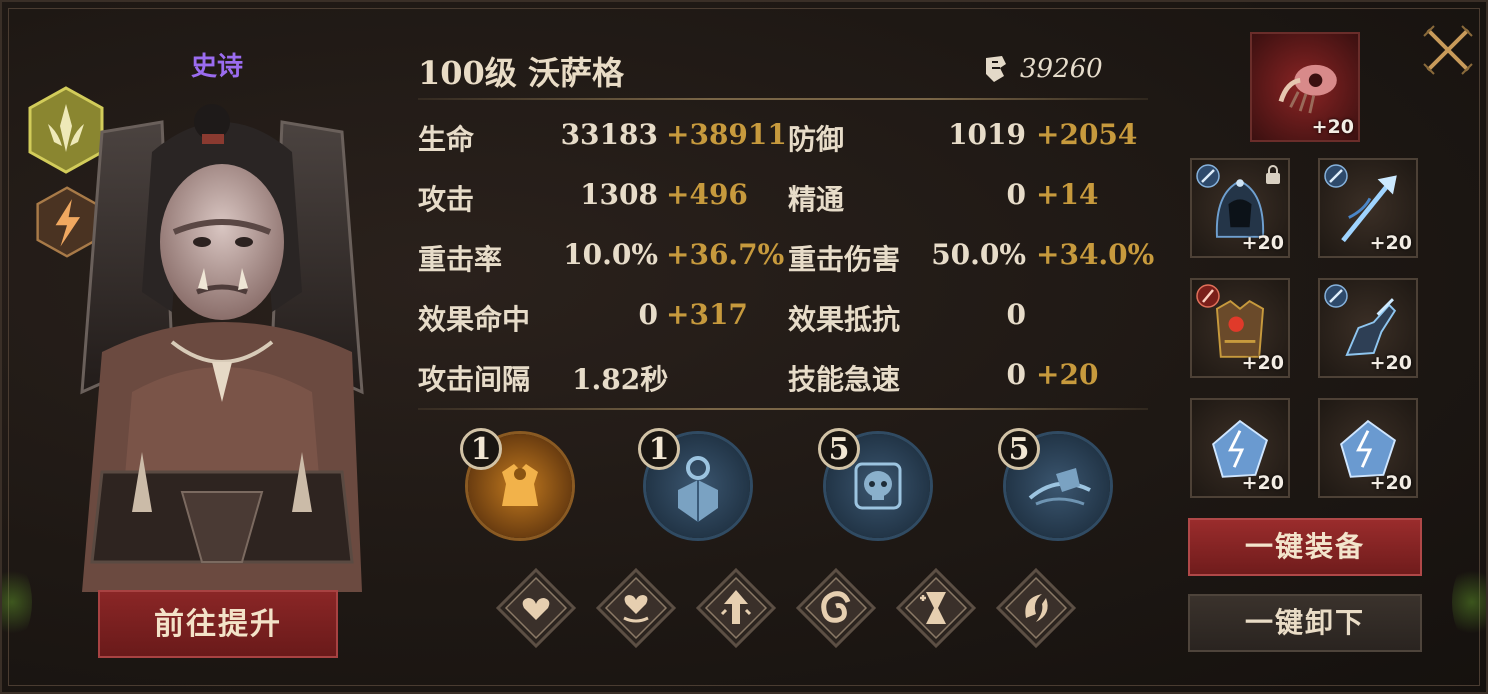 The image size is (1488, 694). Describe the element at coordinates (907, 257) in the screenshot. I see `stat-crit-damage: 重击伤害 50.0%` at that location.